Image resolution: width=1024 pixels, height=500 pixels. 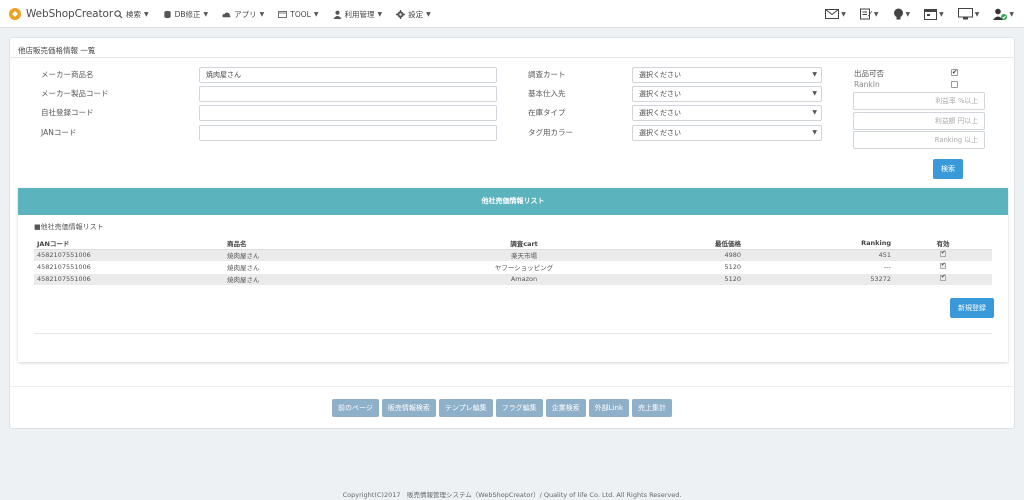 What do you see at coordinates (70, 14) in the screenshot?
I see `brand-name: WebShopCreator` at bounding box center [70, 14].